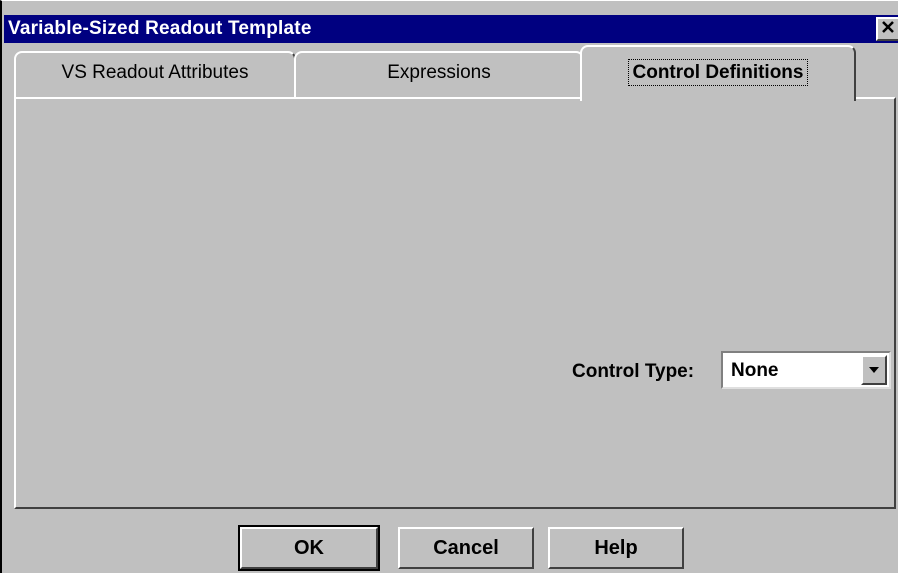 This screenshot has width=898, height=573. I want to click on close-icon, so click(888, 29).